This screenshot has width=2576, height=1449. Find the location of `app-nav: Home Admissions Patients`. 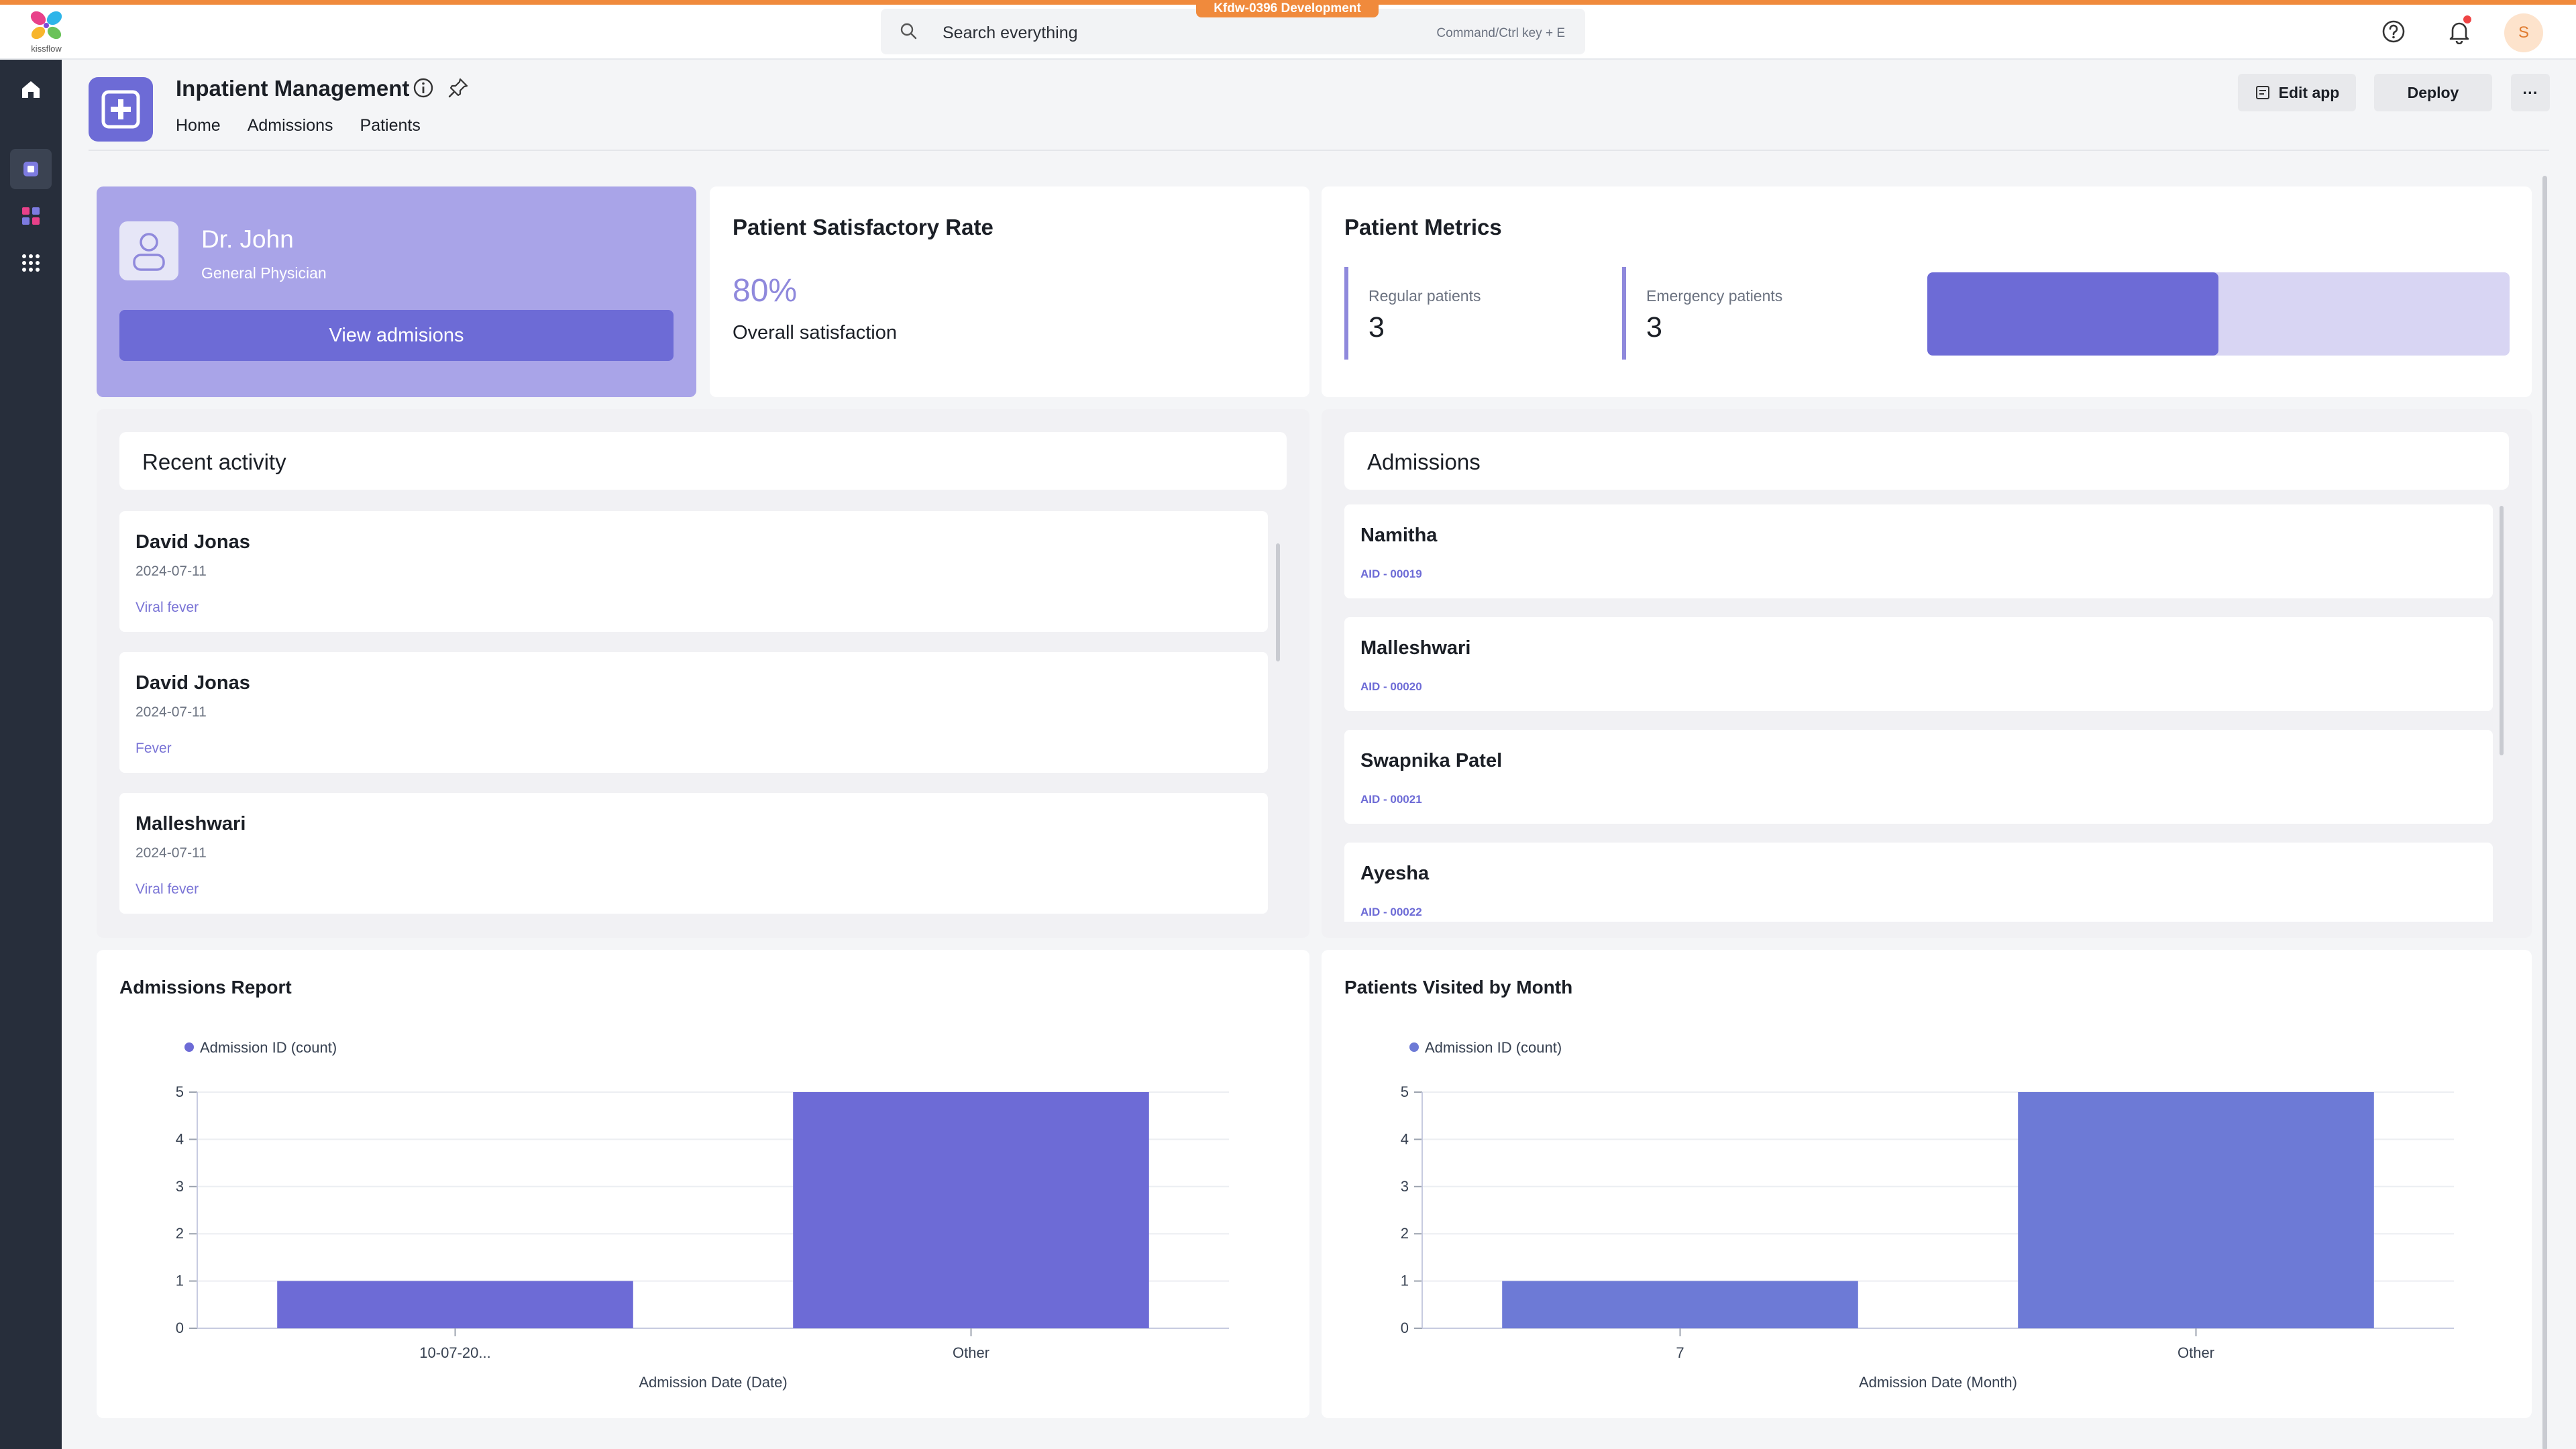

app-nav: Home Admissions Patients is located at coordinates (298, 126).